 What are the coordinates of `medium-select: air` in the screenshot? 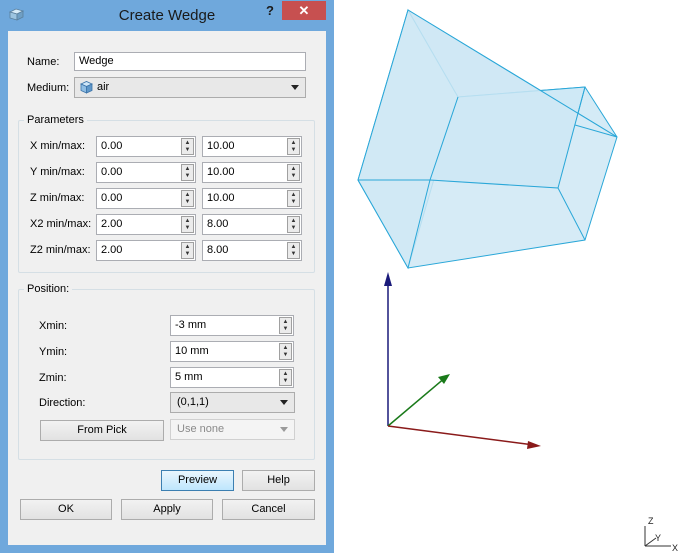 It's located at (190, 87).